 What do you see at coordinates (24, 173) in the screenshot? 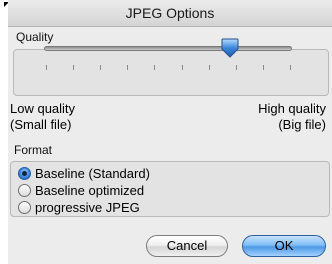
I see `radio-button-baseline-standard` at bounding box center [24, 173].